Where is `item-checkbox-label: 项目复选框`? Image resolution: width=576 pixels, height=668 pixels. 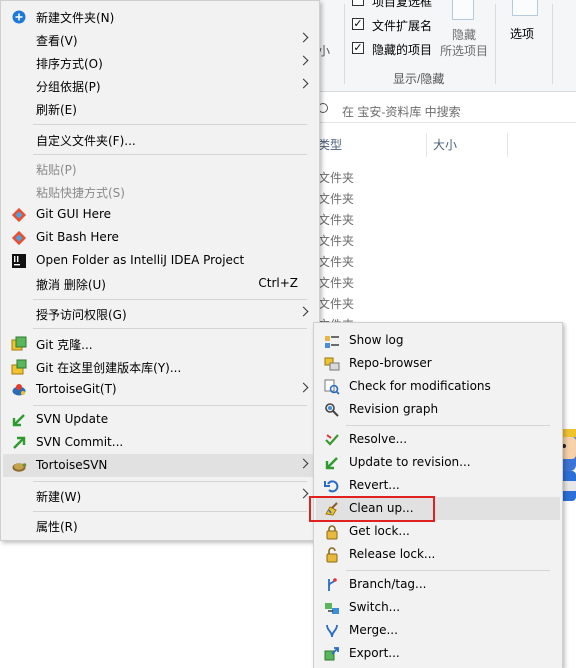 item-checkbox-label: 项目复选框 is located at coordinates (402, 4).